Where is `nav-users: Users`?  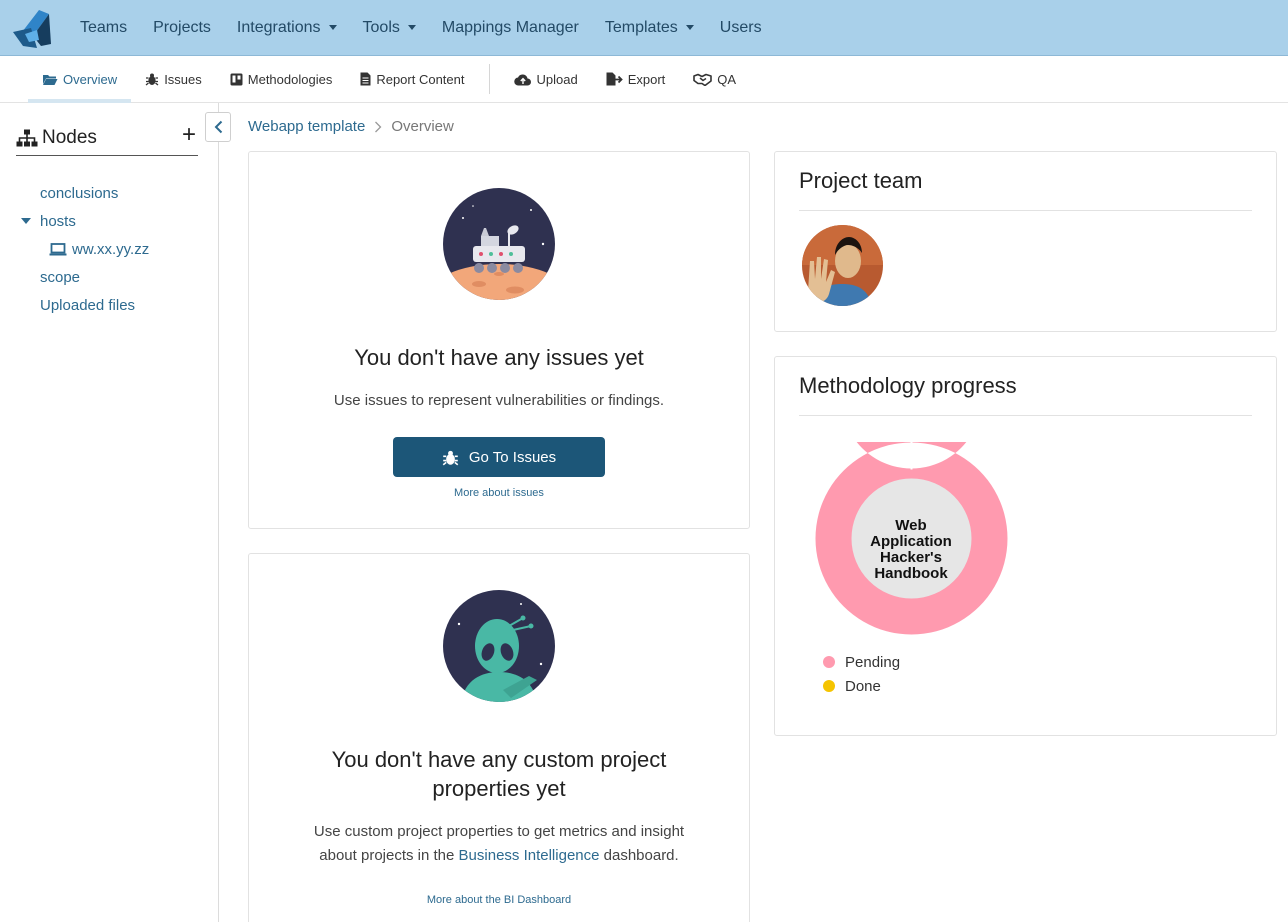
nav-users: Users is located at coordinates (741, 28).